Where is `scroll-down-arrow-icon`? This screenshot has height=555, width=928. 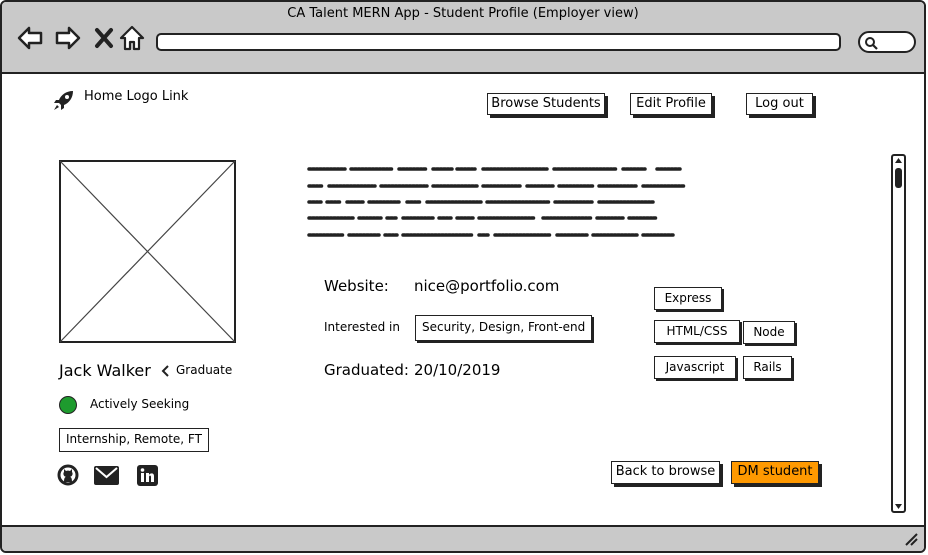 scroll-down-arrow-icon is located at coordinates (898, 506).